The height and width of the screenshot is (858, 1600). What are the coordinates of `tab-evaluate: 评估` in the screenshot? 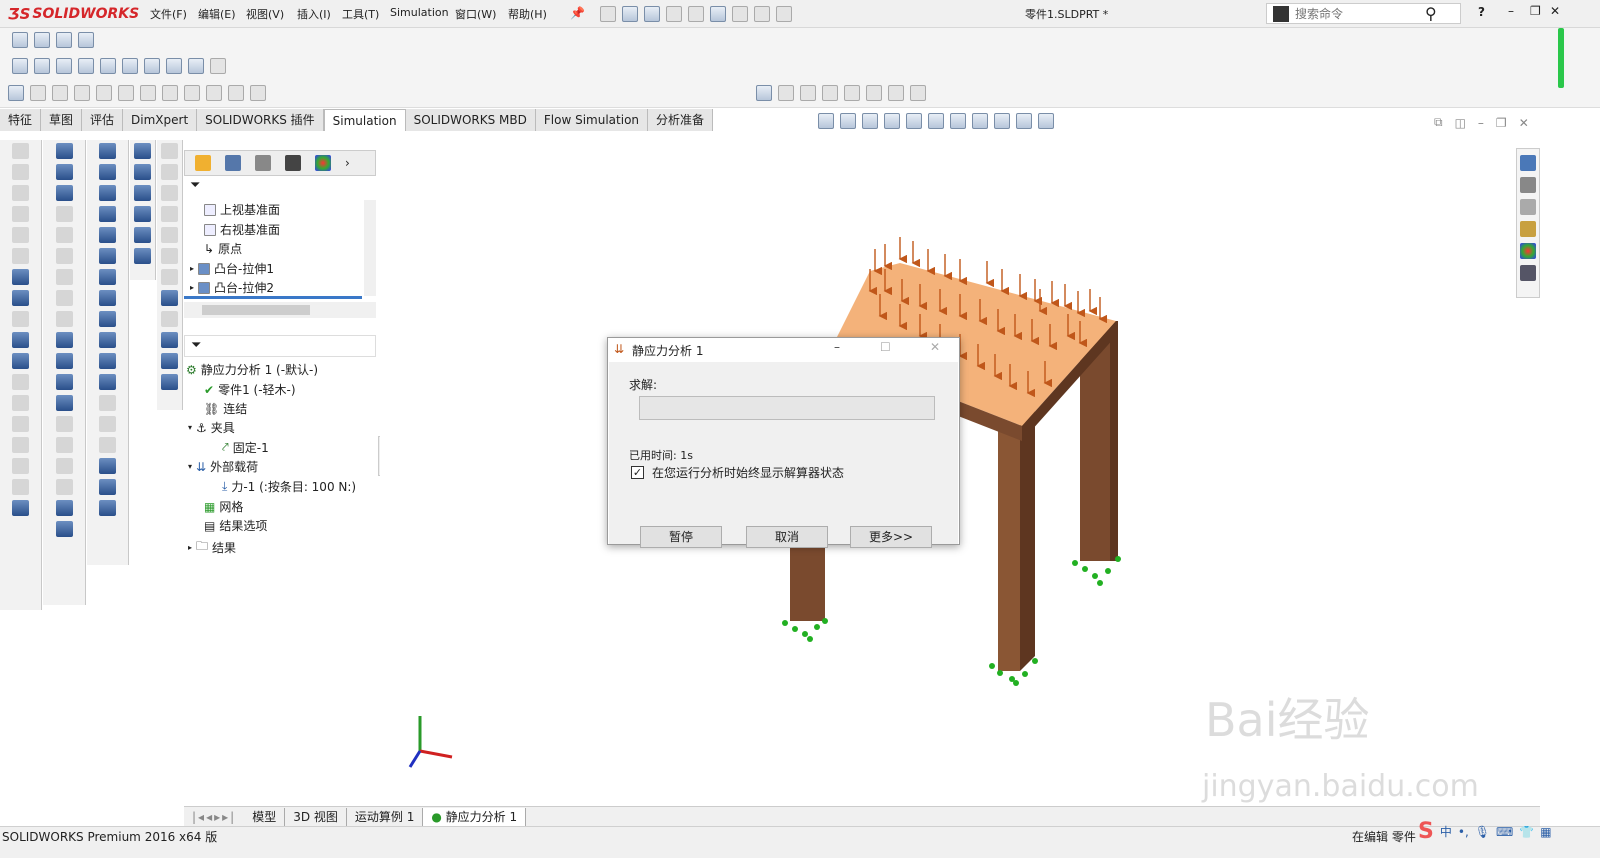 It's located at (103, 120).